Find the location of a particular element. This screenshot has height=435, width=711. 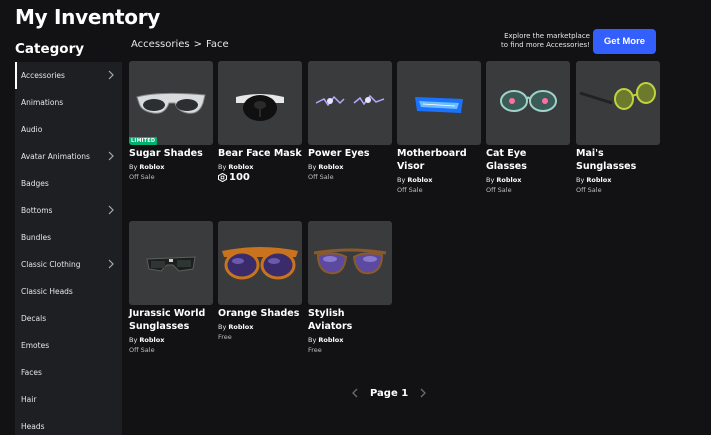

item-card: Orange Shades By Roblox Free is located at coordinates (260, 282).